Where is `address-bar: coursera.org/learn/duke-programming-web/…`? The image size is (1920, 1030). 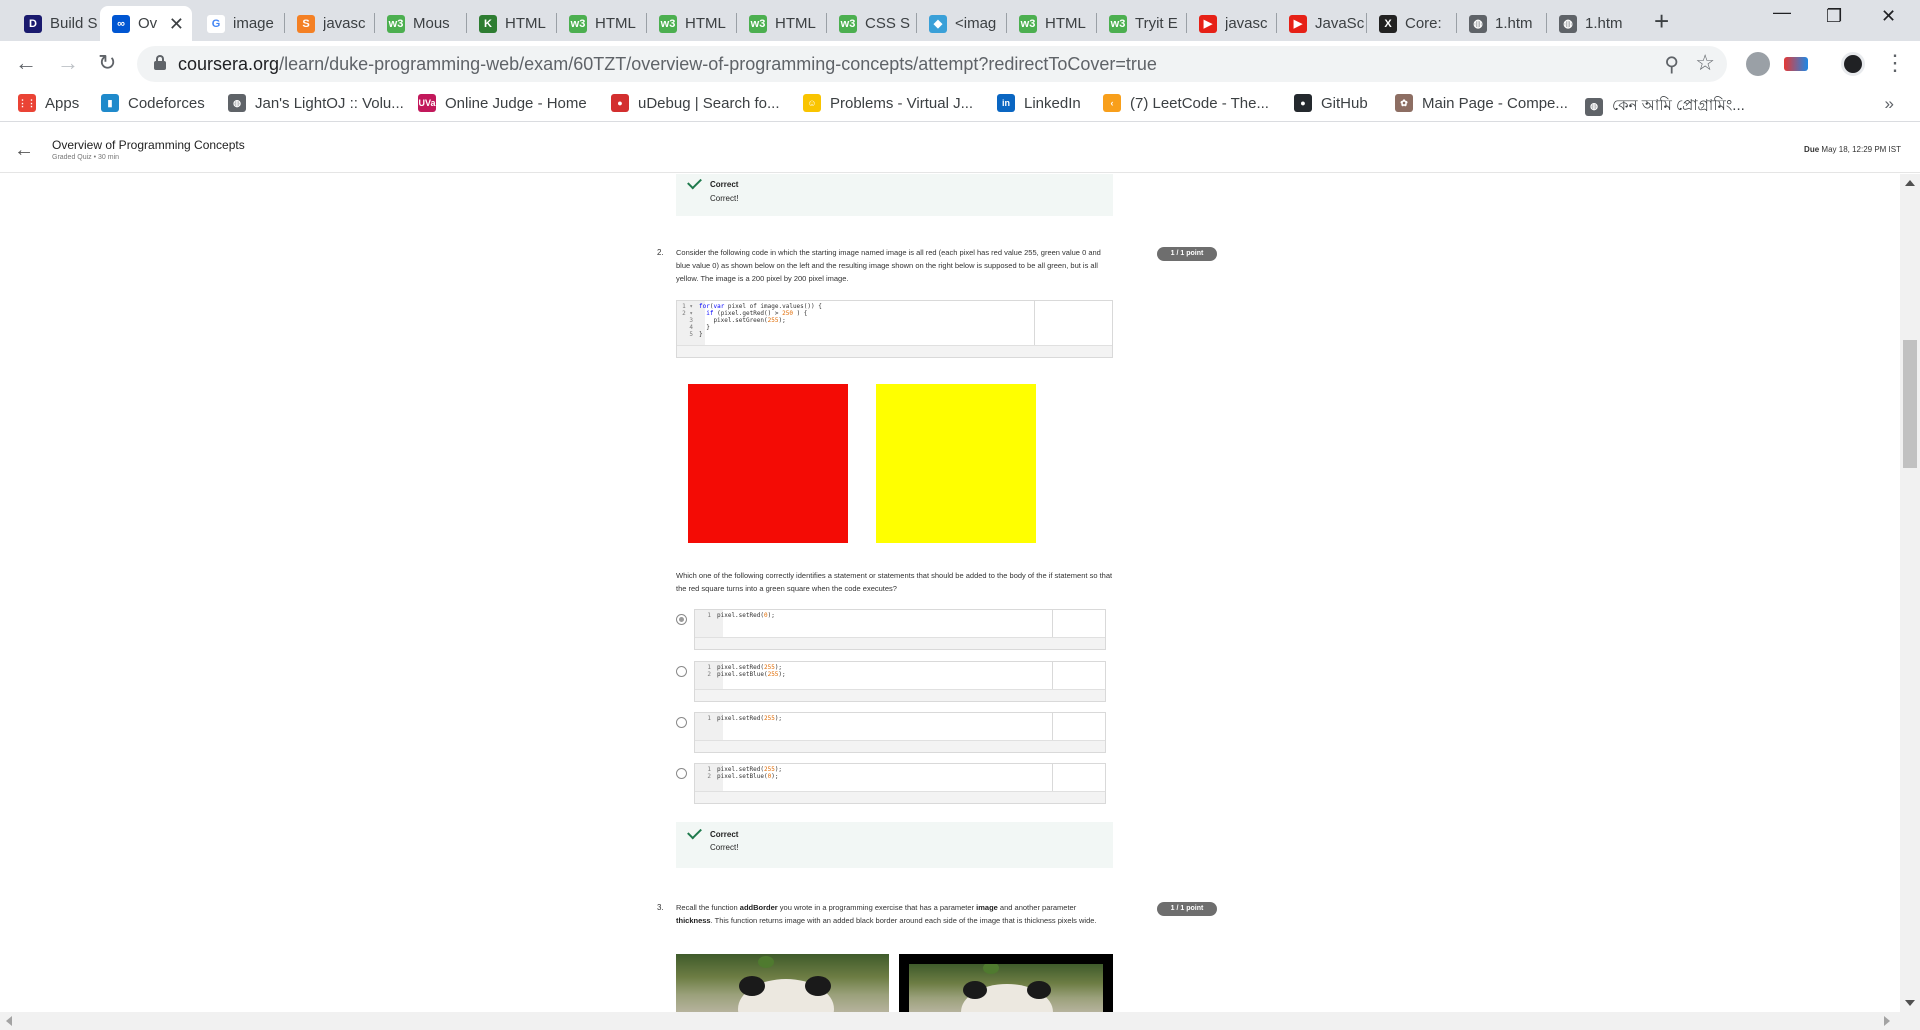 address-bar: coursera.org/learn/duke-programming-web/… is located at coordinates (932, 64).